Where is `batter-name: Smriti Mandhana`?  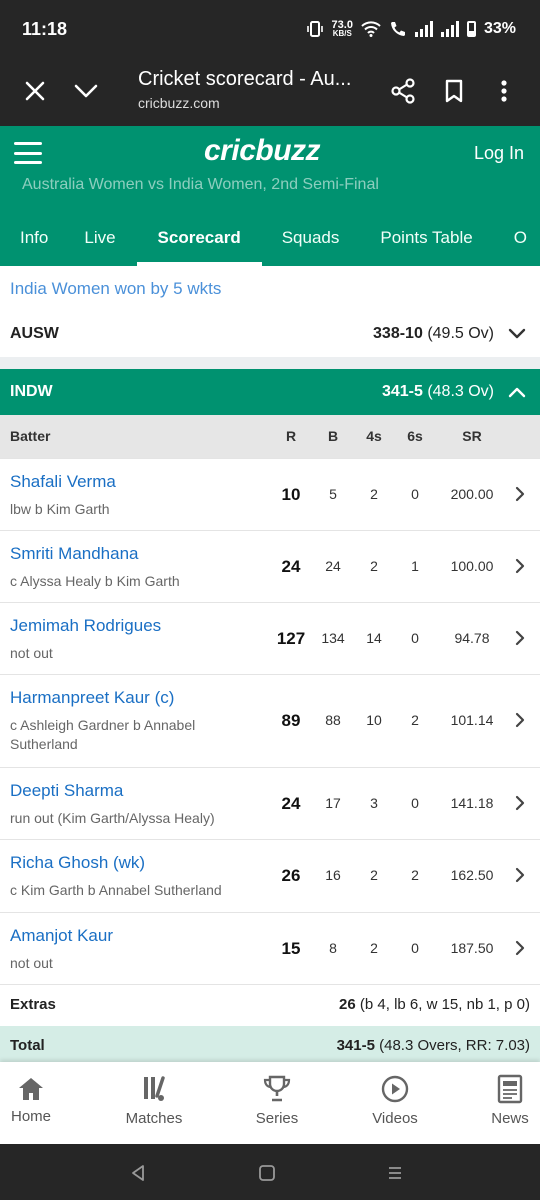 batter-name: Smriti Mandhana is located at coordinates (74, 554).